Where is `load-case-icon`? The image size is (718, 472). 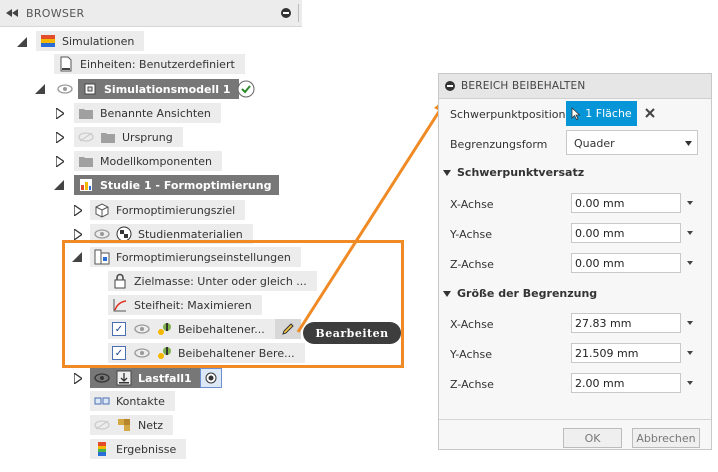 load-case-icon is located at coordinates (124, 378).